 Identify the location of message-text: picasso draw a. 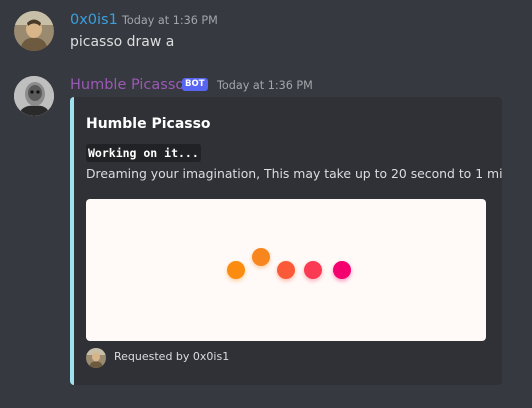
(122, 42).